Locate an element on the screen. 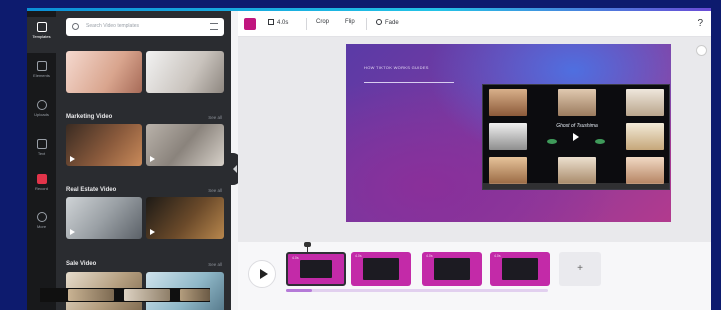 The height and width of the screenshot is (310, 721). more-icon is located at coordinates (41, 217).